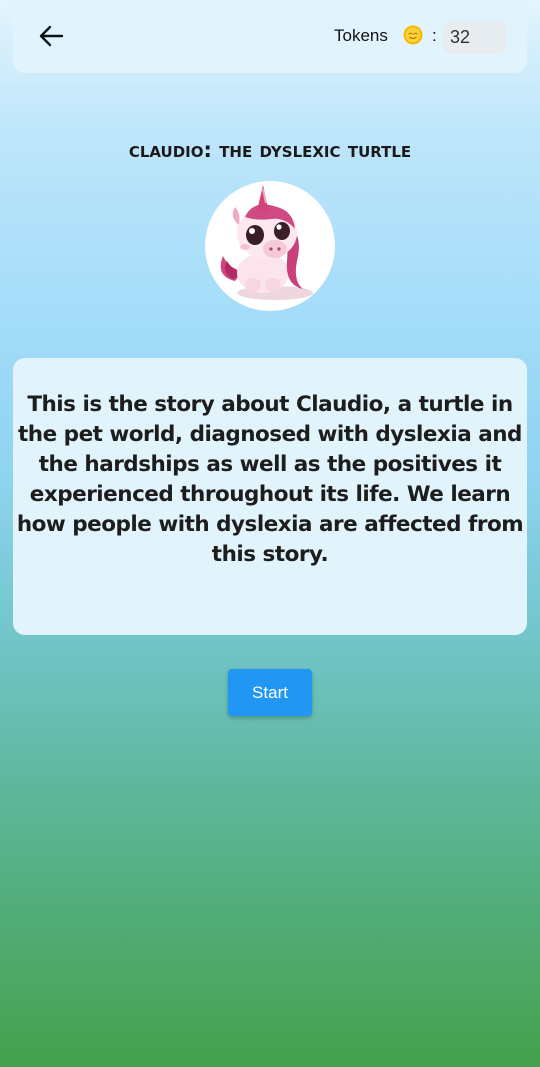 Image resolution: width=540 pixels, height=1067 pixels. What do you see at coordinates (270, 692) in the screenshot?
I see `start-button: Start` at bounding box center [270, 692].